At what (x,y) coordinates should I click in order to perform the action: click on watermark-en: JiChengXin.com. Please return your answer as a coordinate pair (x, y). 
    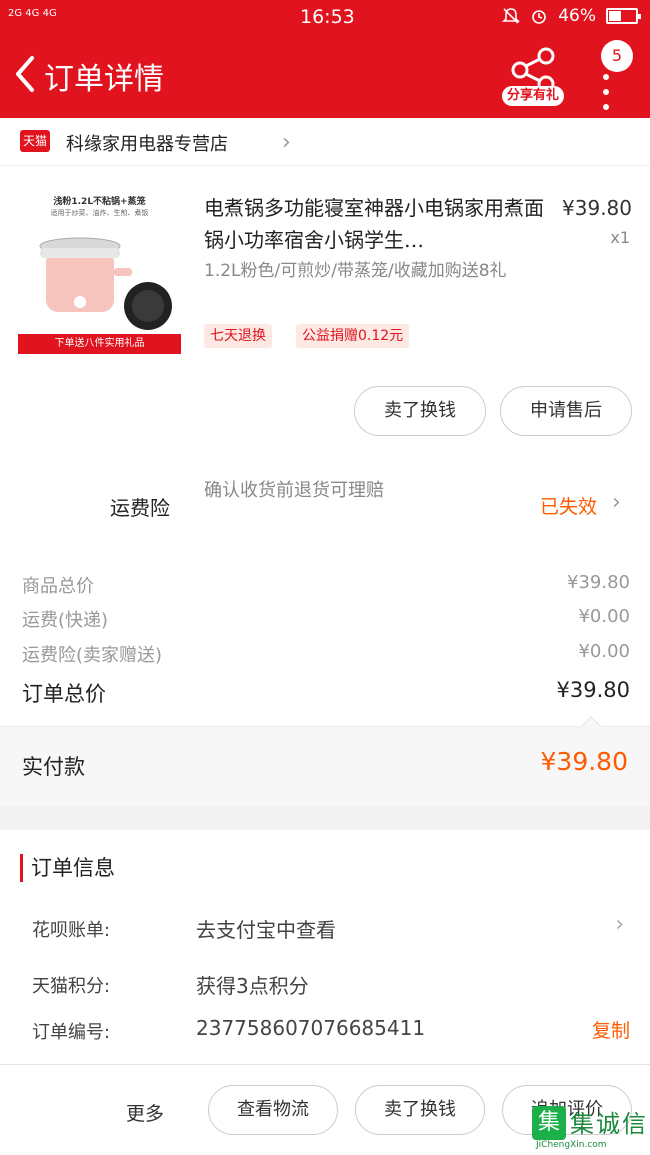
    Looking at the image, I should click on (571, 1145).